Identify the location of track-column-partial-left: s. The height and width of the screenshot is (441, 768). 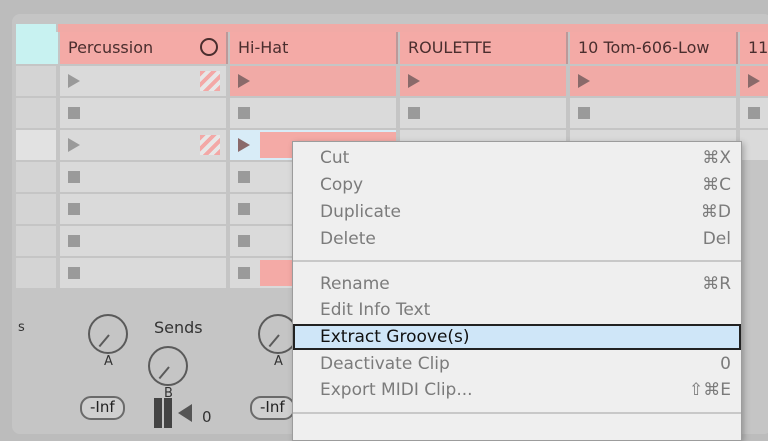
(37, 233).